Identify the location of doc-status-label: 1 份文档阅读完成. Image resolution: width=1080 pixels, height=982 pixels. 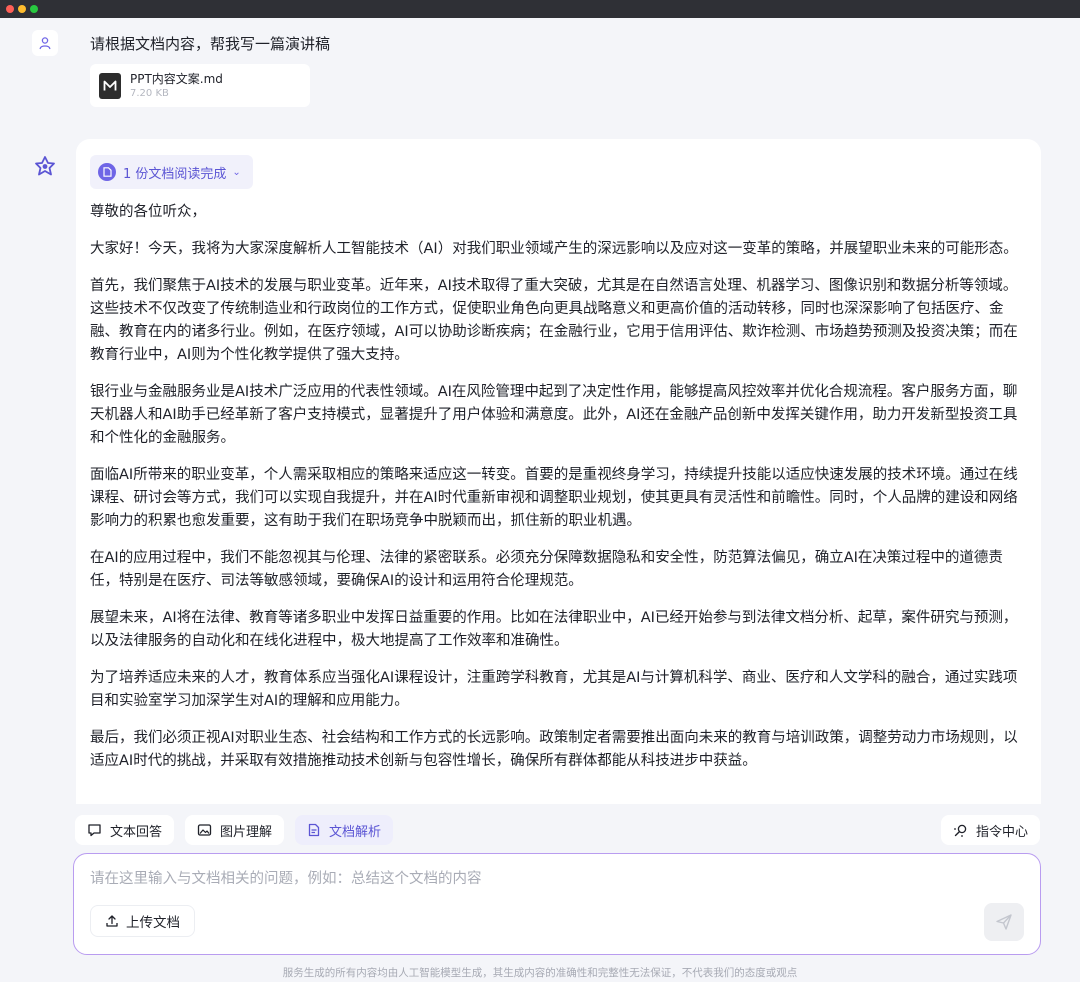
(175, 174).